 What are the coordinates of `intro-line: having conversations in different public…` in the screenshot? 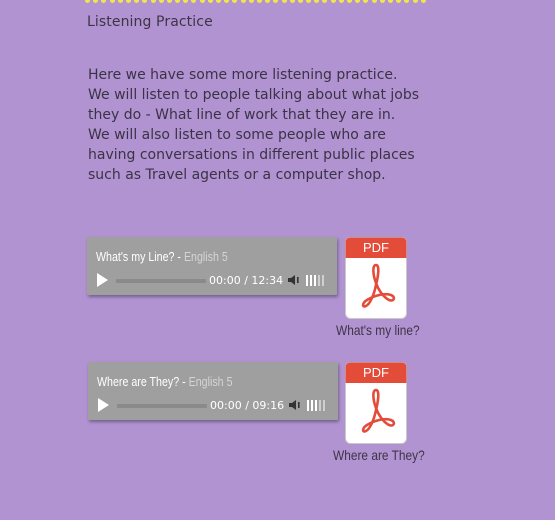 It's located at (251, 155).